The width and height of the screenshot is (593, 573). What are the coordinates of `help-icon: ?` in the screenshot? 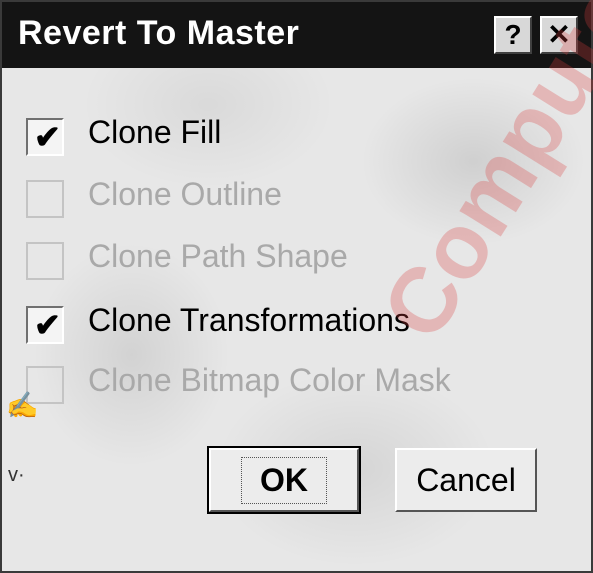 It's located at (513, 34).